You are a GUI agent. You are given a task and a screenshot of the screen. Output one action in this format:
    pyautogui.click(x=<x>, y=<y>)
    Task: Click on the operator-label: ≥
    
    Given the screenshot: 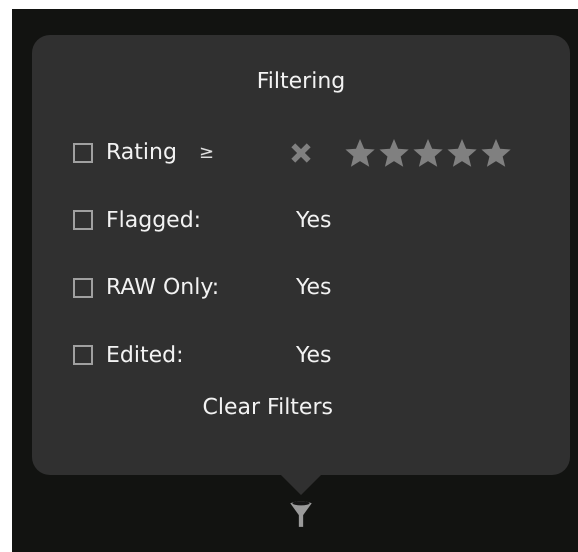 What is the action you would take?
    pyautogui.click(x=207, y=153)
    